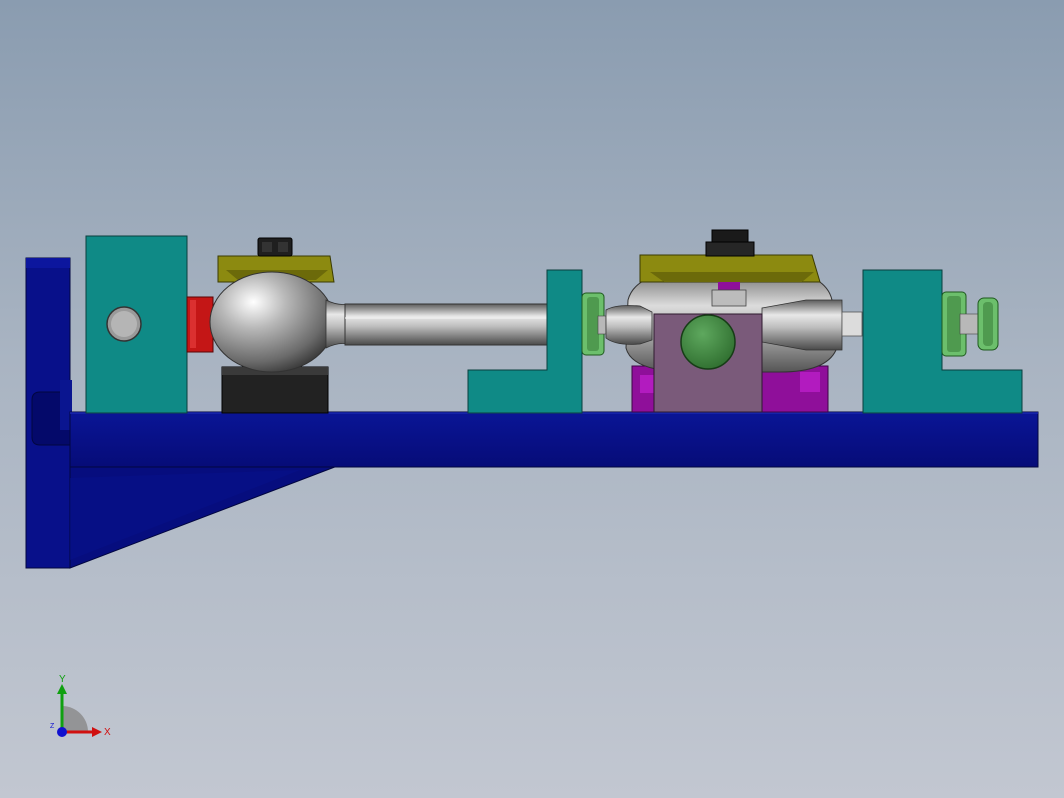  What do you see at coordinates (554, 439) in the screenshot?
I see `base-beam` at bounding box center [554, 439].